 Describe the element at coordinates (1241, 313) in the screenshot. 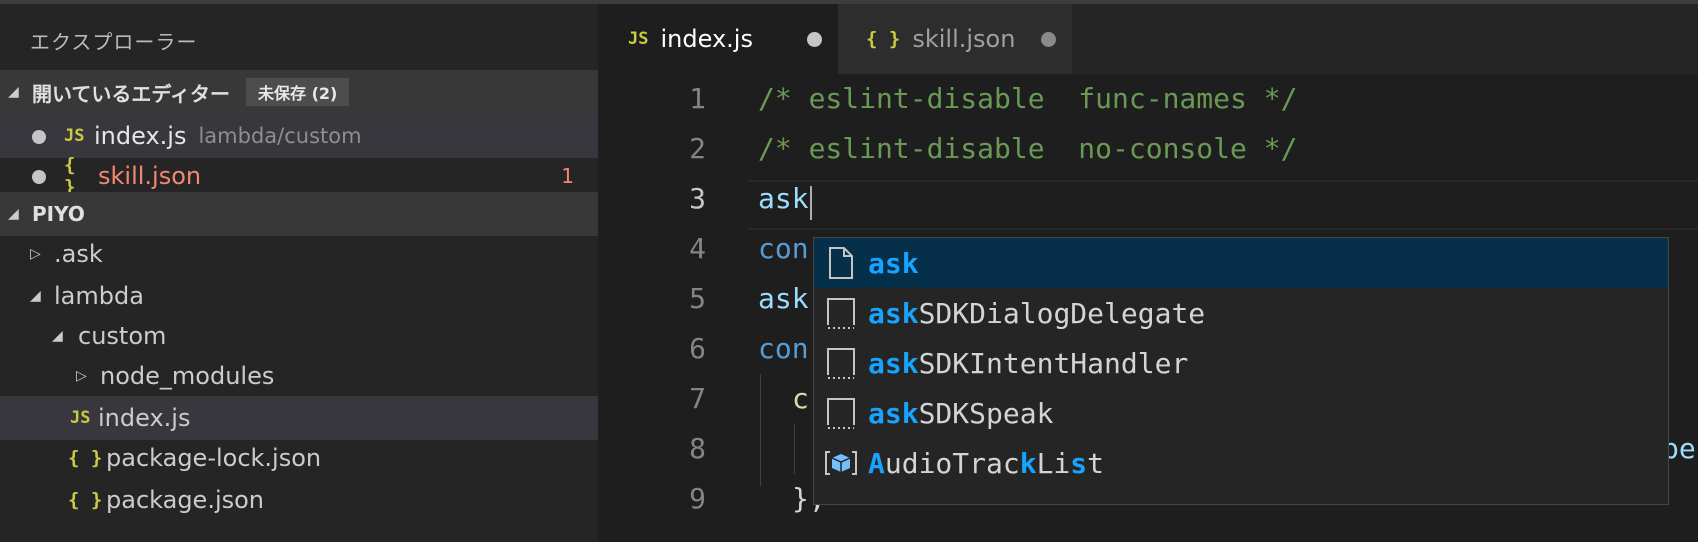

I see `suggestion-item: ask SDKDialogDelegate` at that location.